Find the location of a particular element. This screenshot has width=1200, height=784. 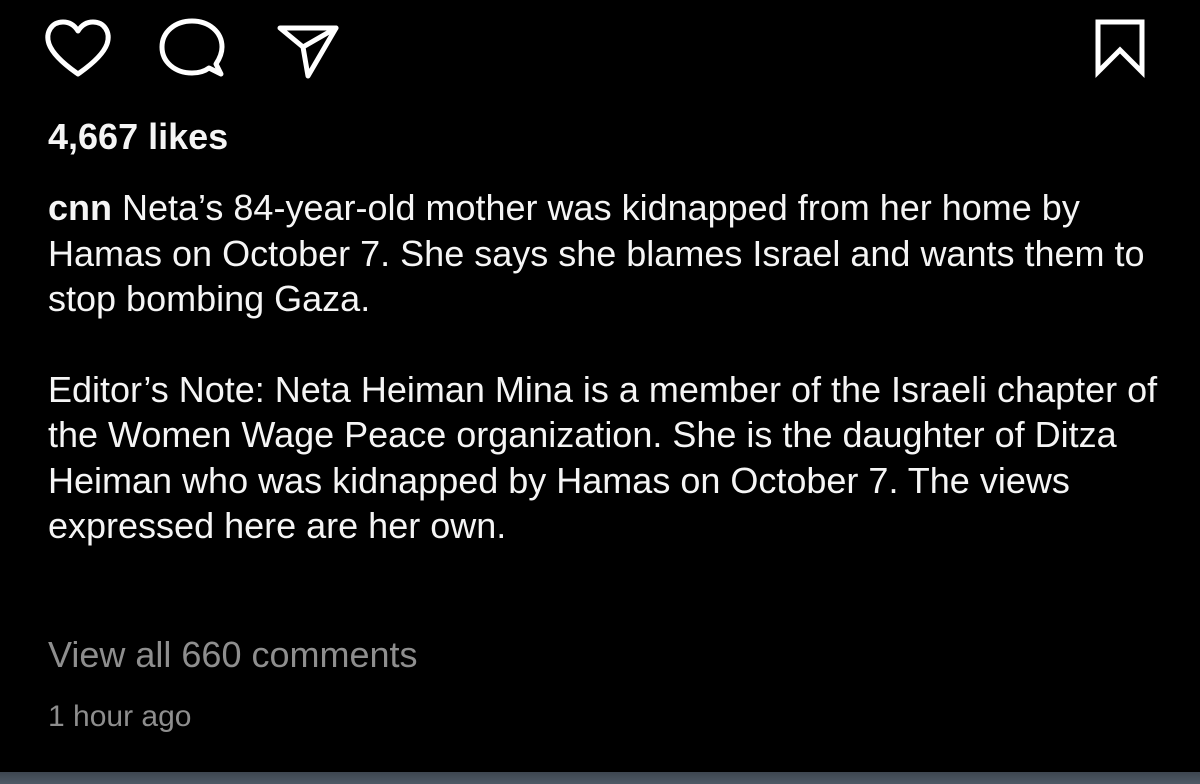

heart-icon is located at coordinates (78, 48).